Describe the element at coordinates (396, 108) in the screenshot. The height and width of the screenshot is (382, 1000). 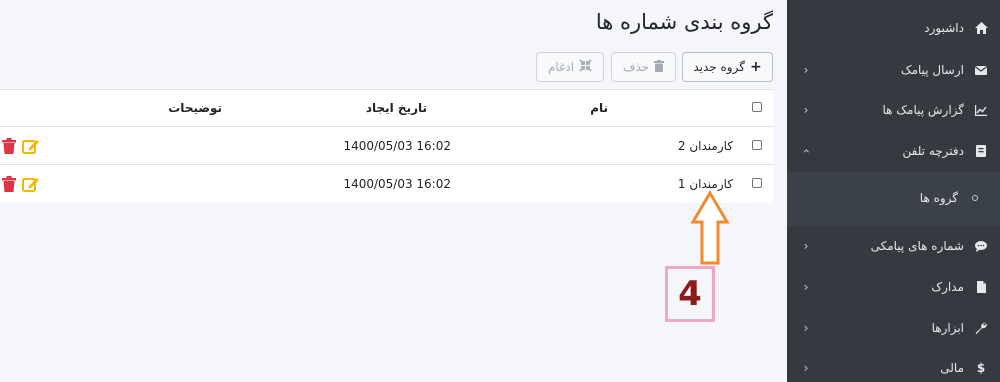
I see `header-created: تاریخ ایجاد` at that location.